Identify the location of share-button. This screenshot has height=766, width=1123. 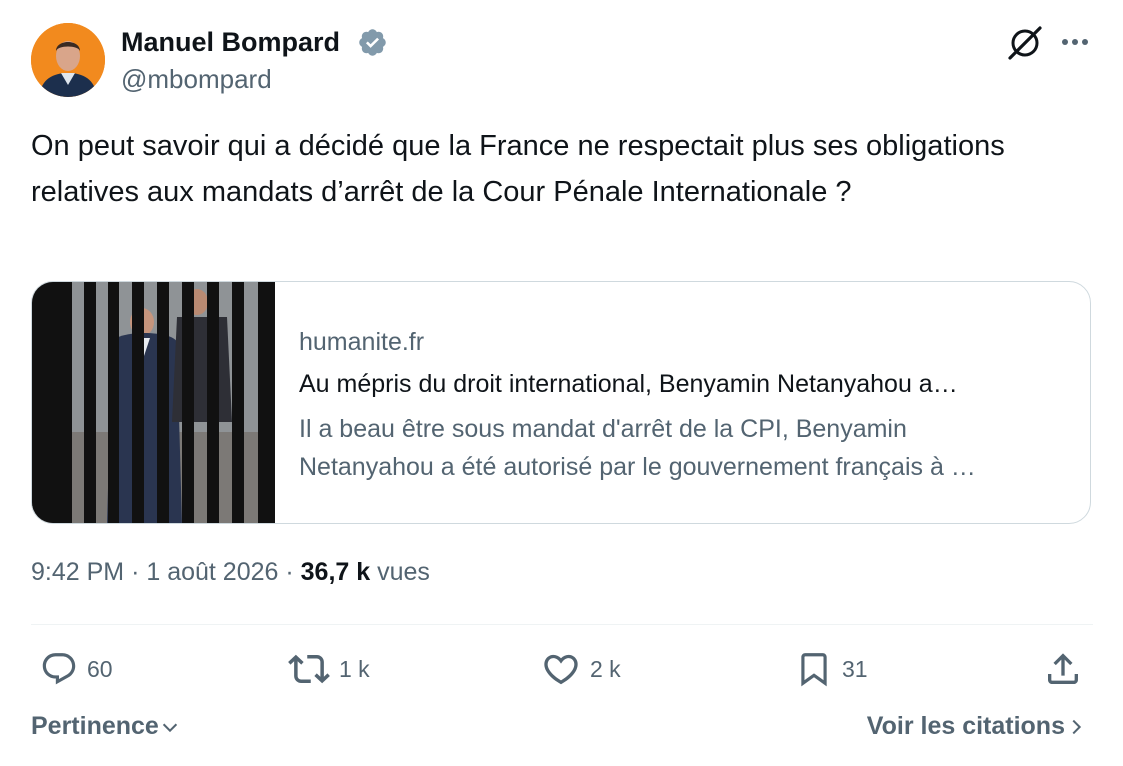
(1063, 669).